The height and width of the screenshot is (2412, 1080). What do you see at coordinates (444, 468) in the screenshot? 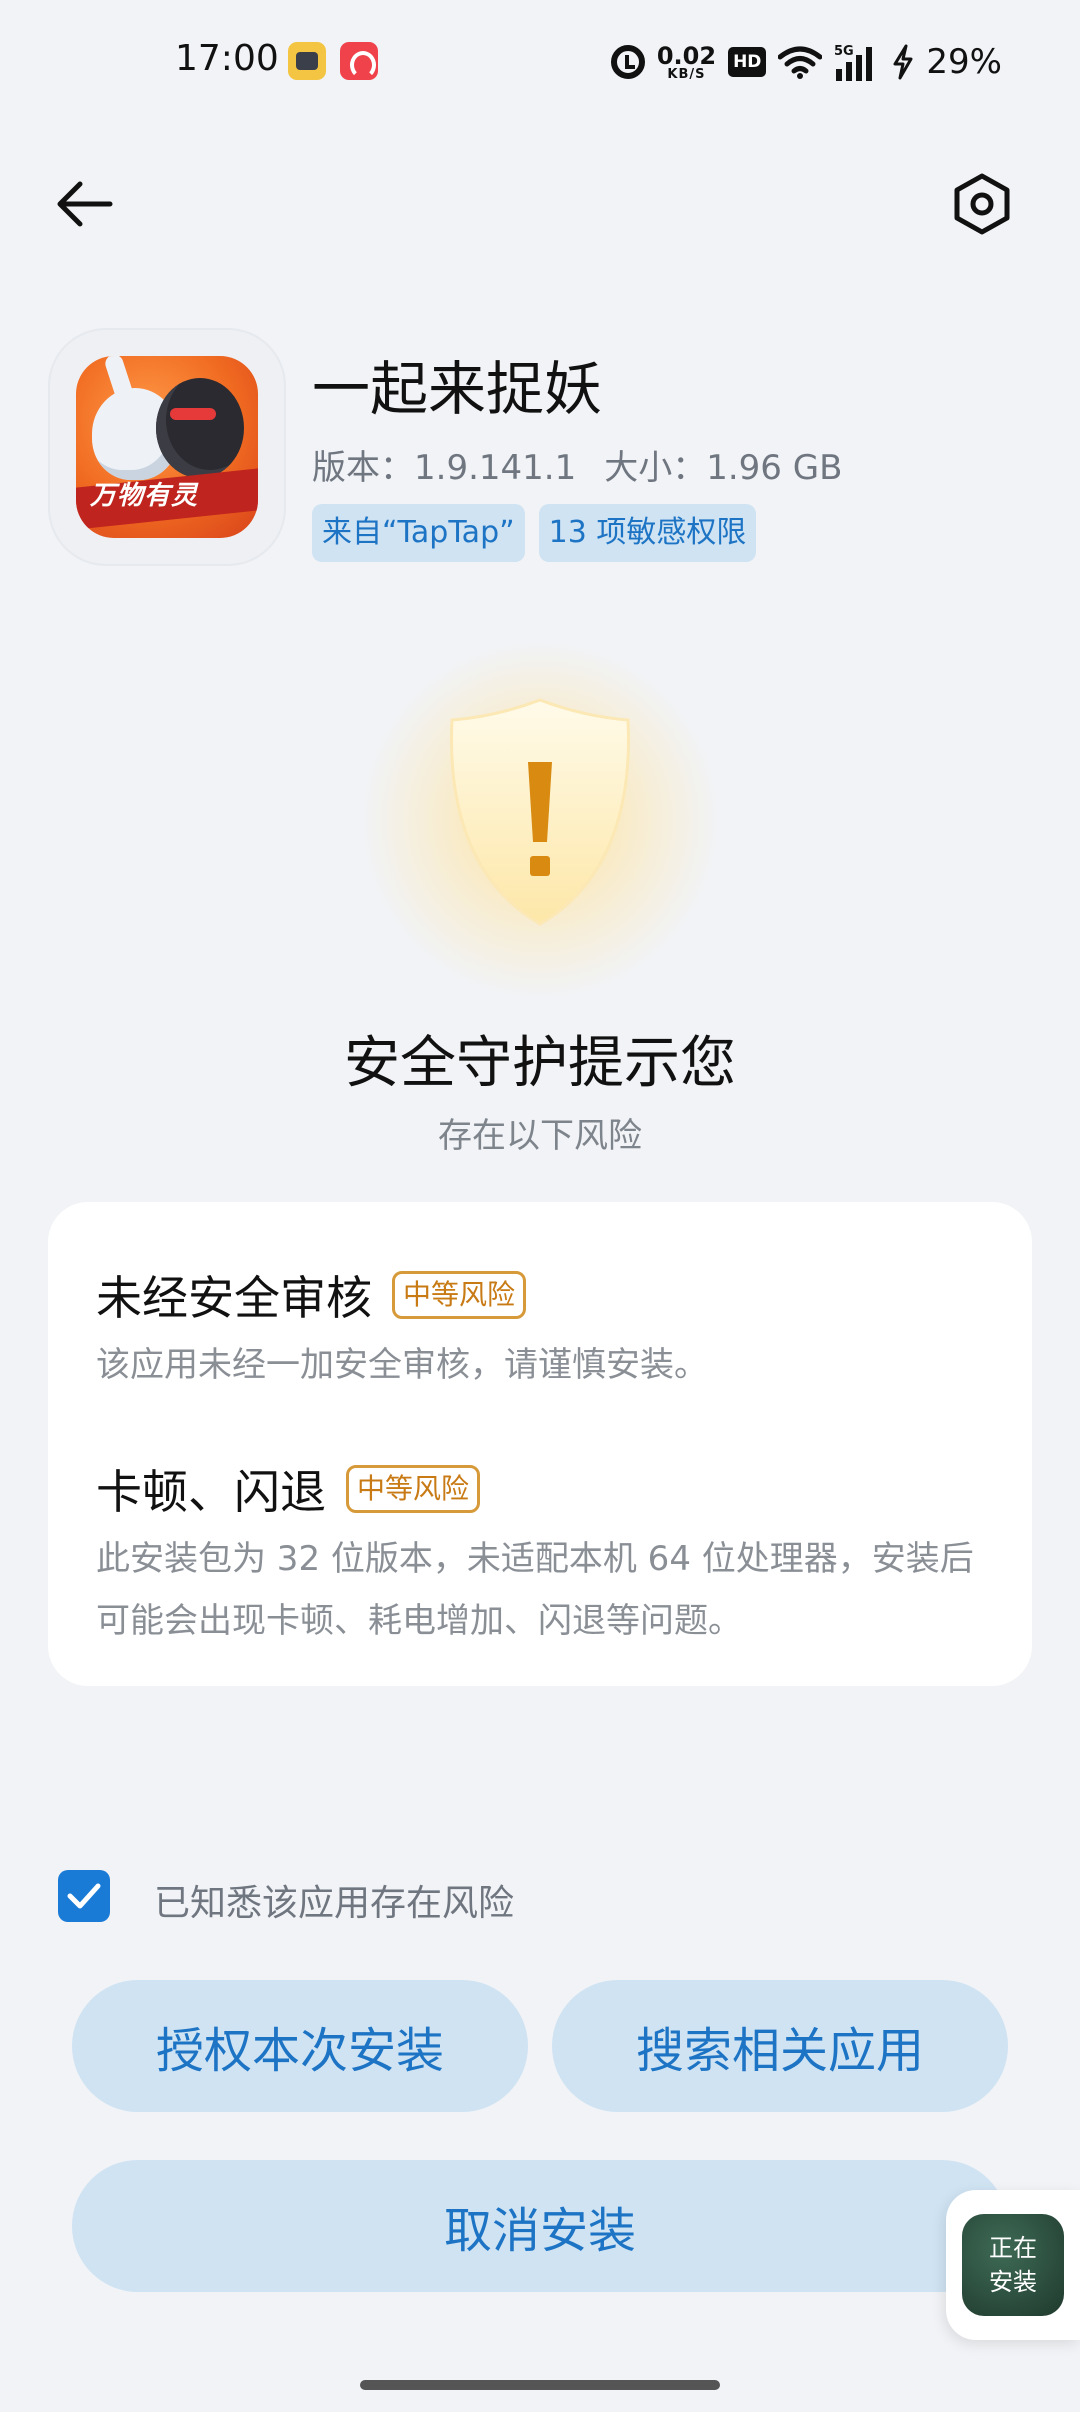
I see `app-version: 版本：1.9.141.1` at bounding box center [444, 468].